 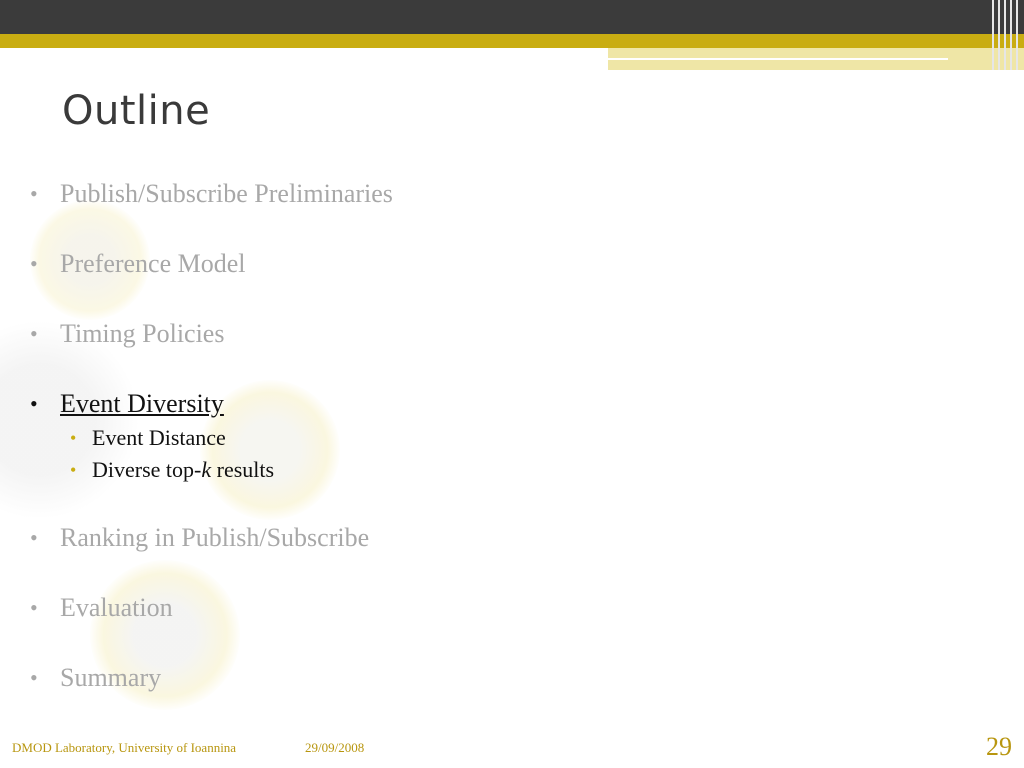 What do you see at coordinates (226, 193) in the screenshot?
I see `outline-item-label: Publish/Subscribe Preliminaries` at bounding box center [226, 193].